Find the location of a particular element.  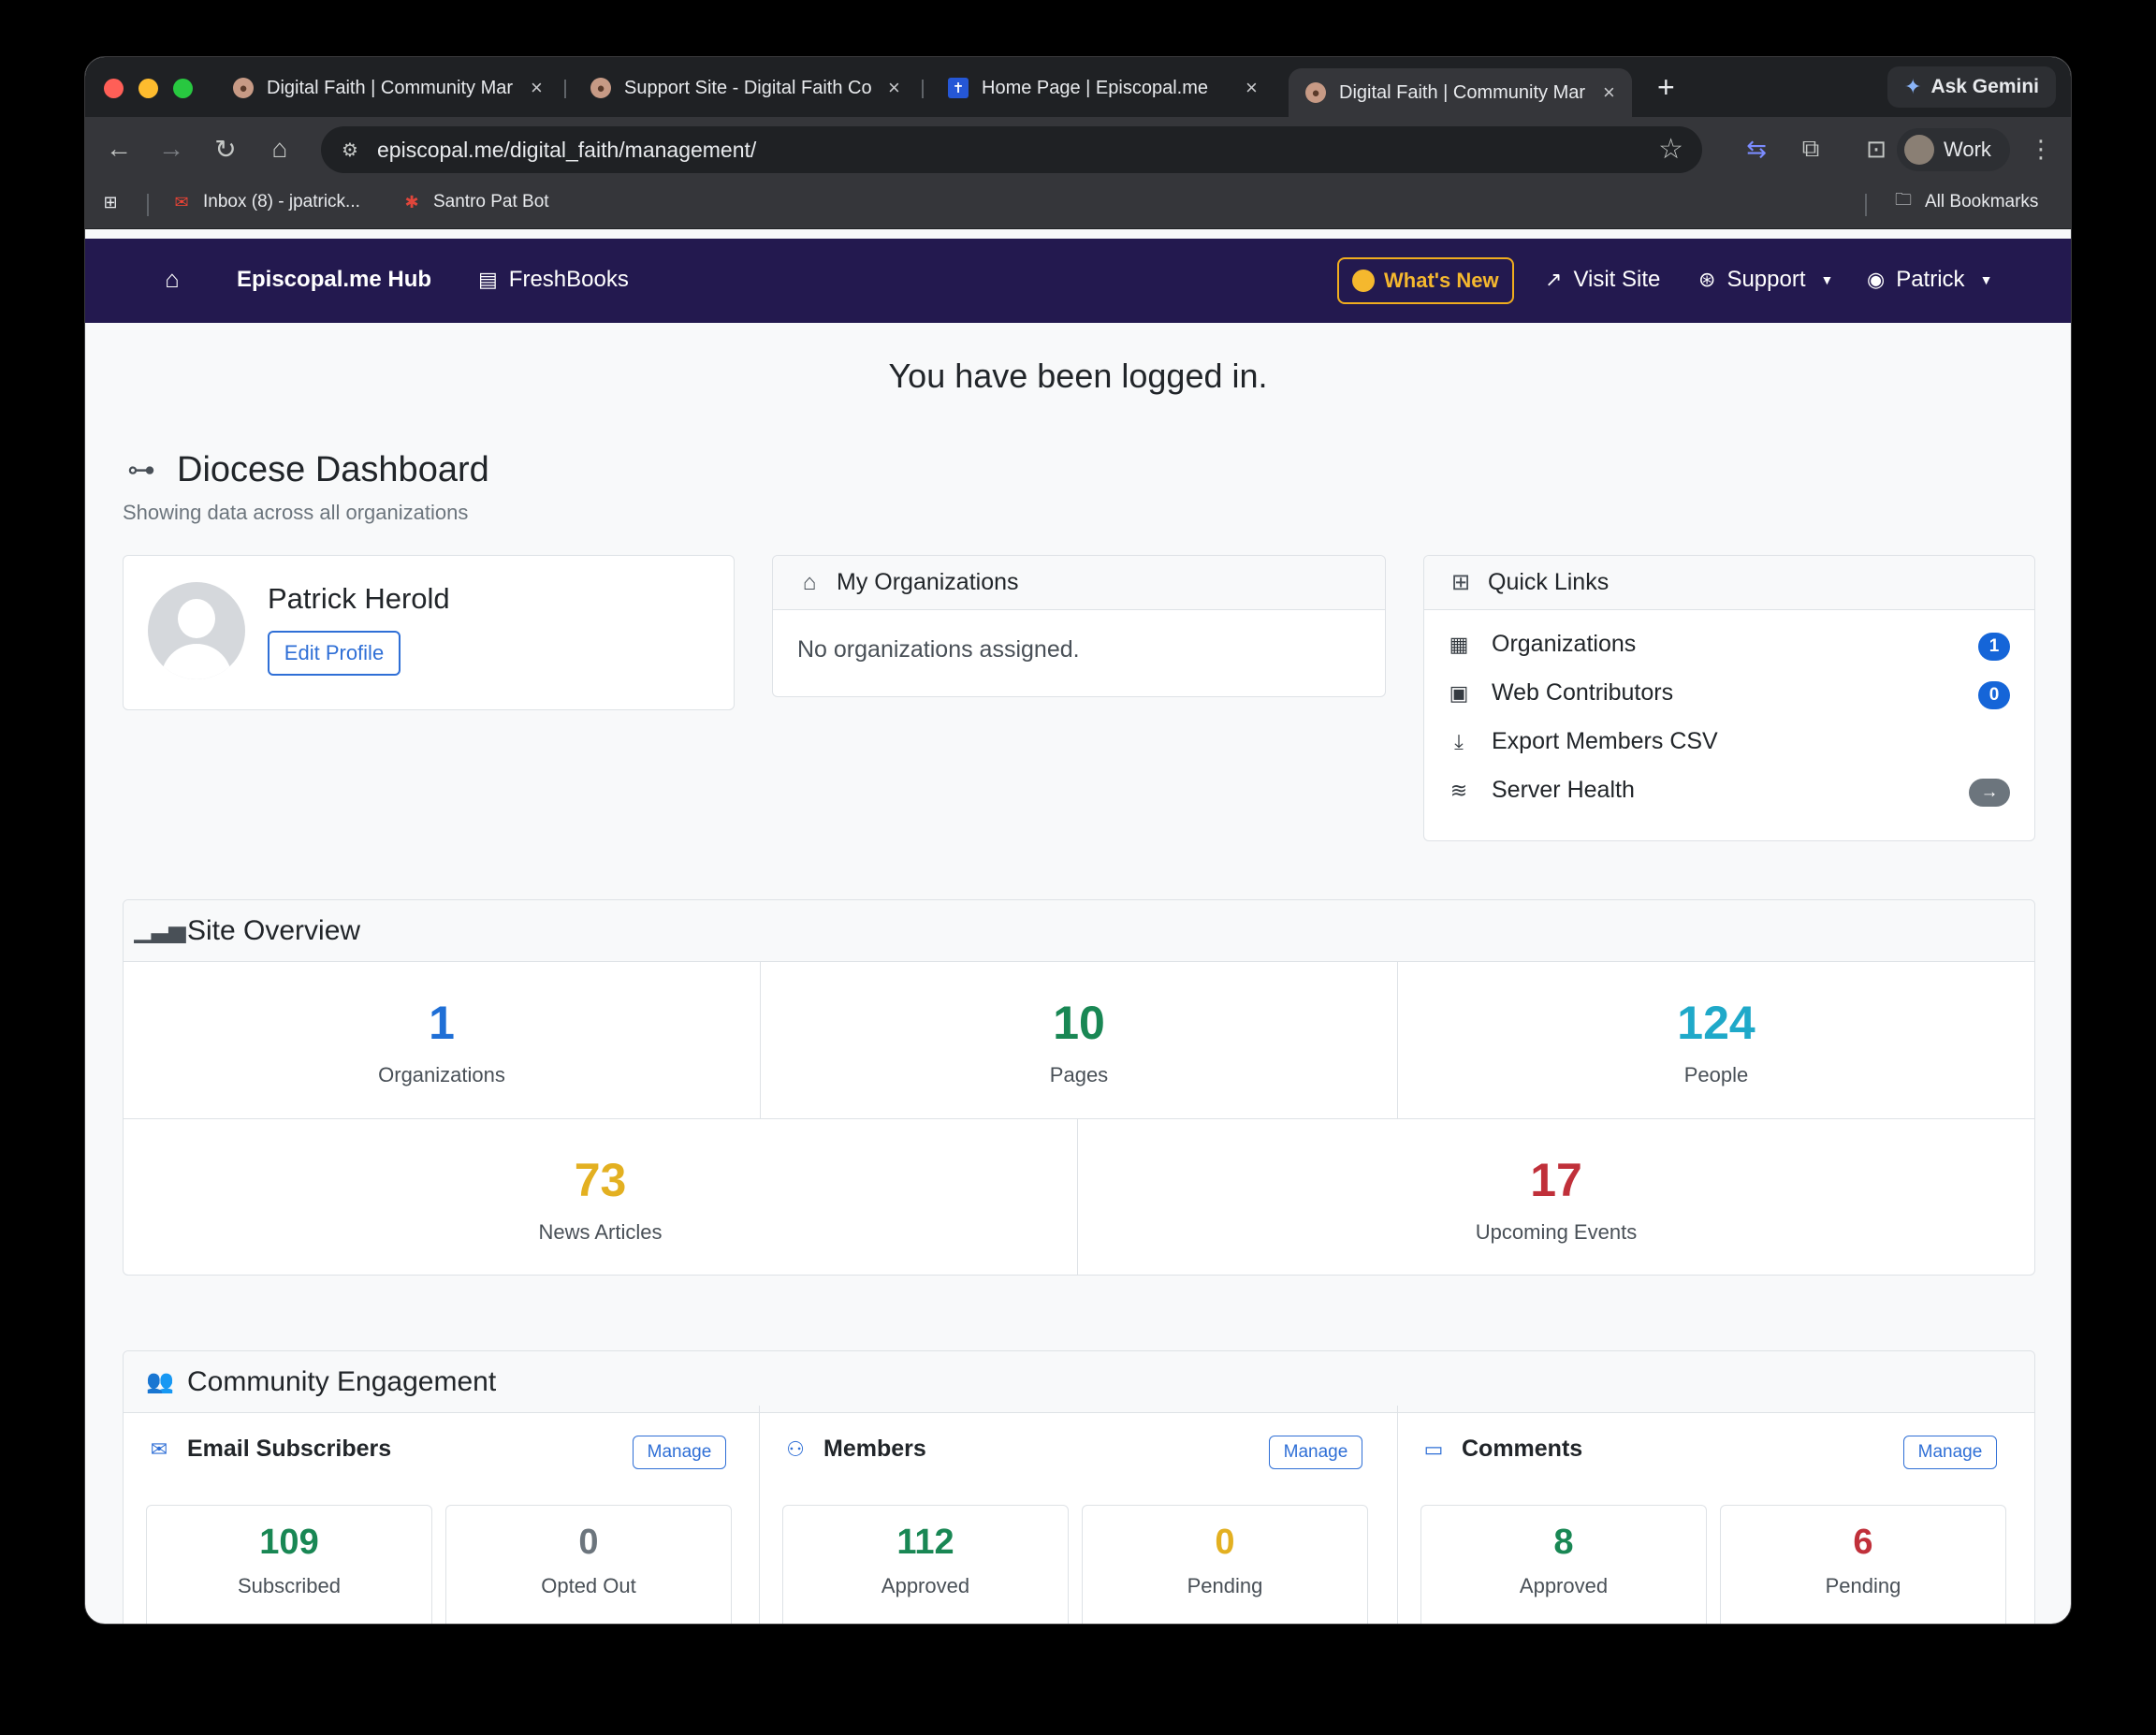

user-circle-icon: ◉ is located at coordinates (1876, 279).